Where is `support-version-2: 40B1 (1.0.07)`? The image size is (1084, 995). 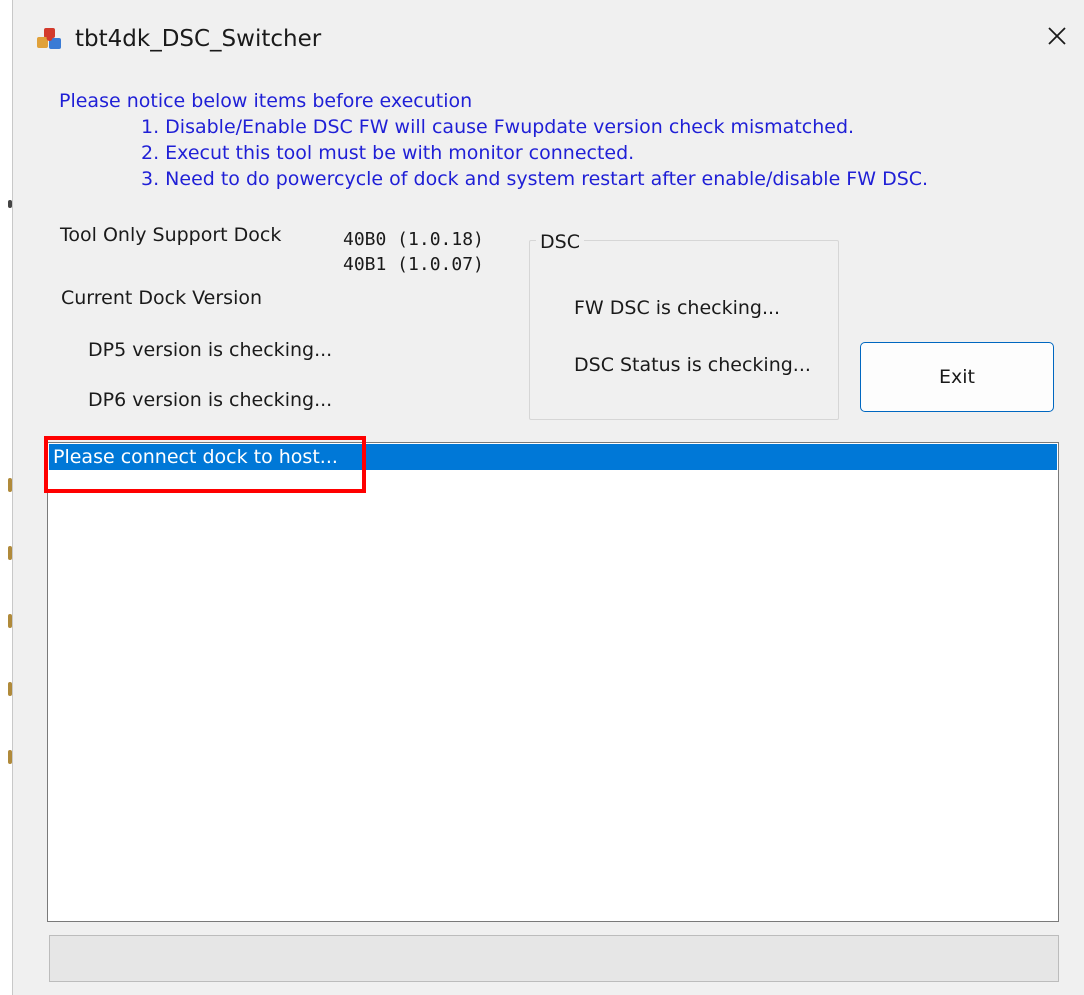
support-version-2: 40B1 (1.0.07) is located at coordinates (413, 264).